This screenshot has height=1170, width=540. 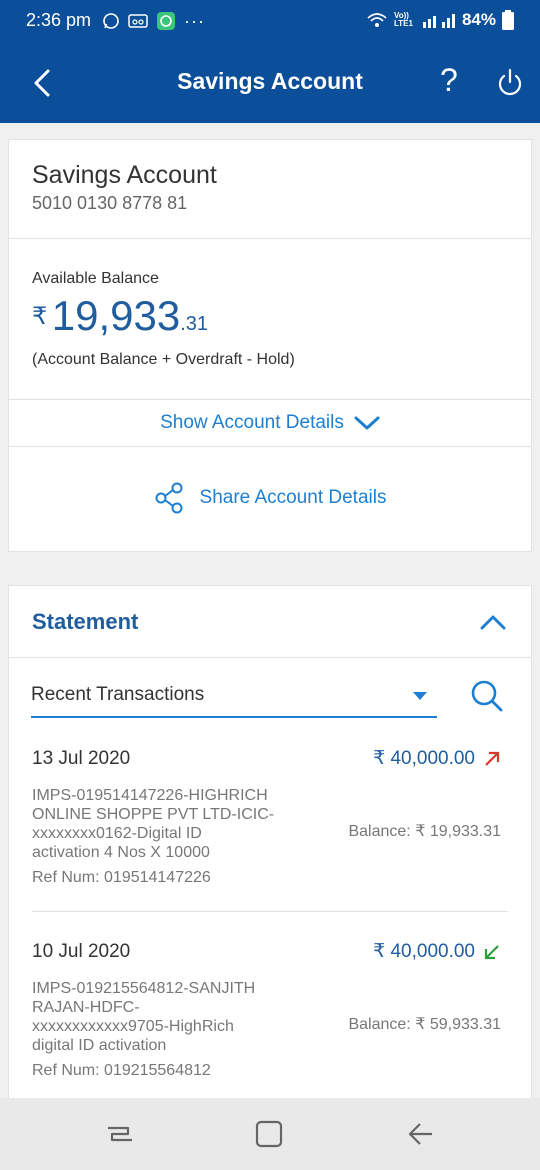 What do you see at coordinates (194, 20) in the screenshot?
I see `more-notifications: ···` at bounding box center [194, 20].